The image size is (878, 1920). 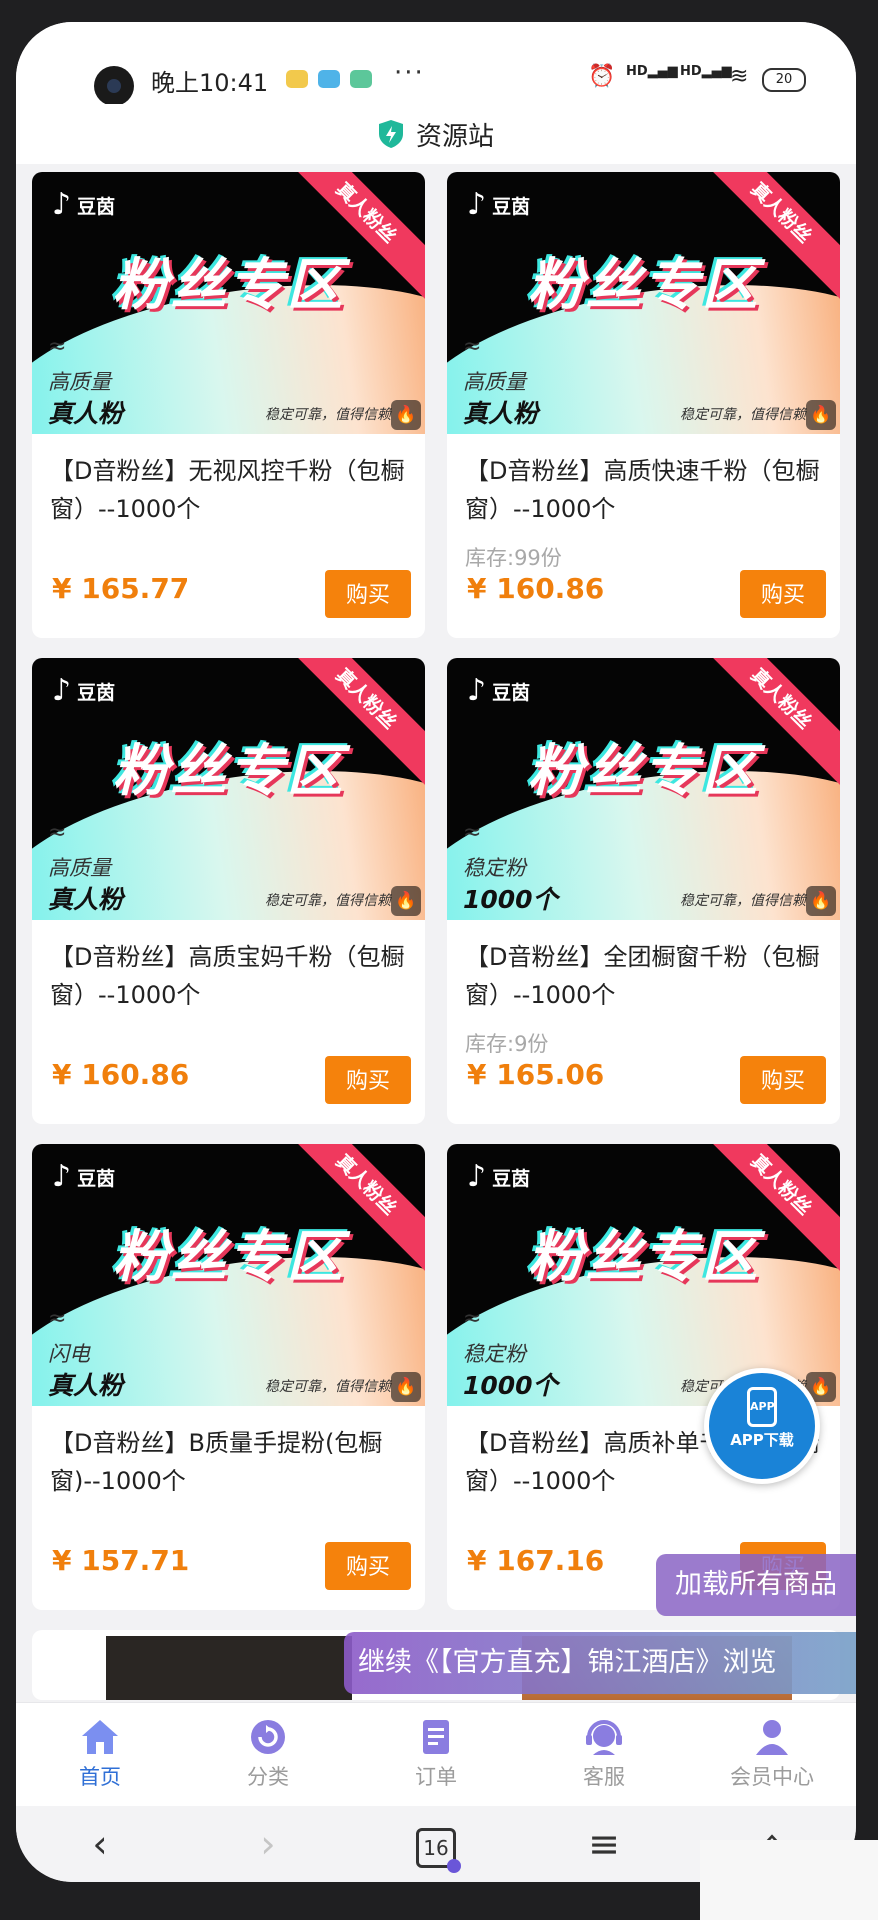 I want to click on signal-icon: HD▂▄▆, so click(x=706, y=71).